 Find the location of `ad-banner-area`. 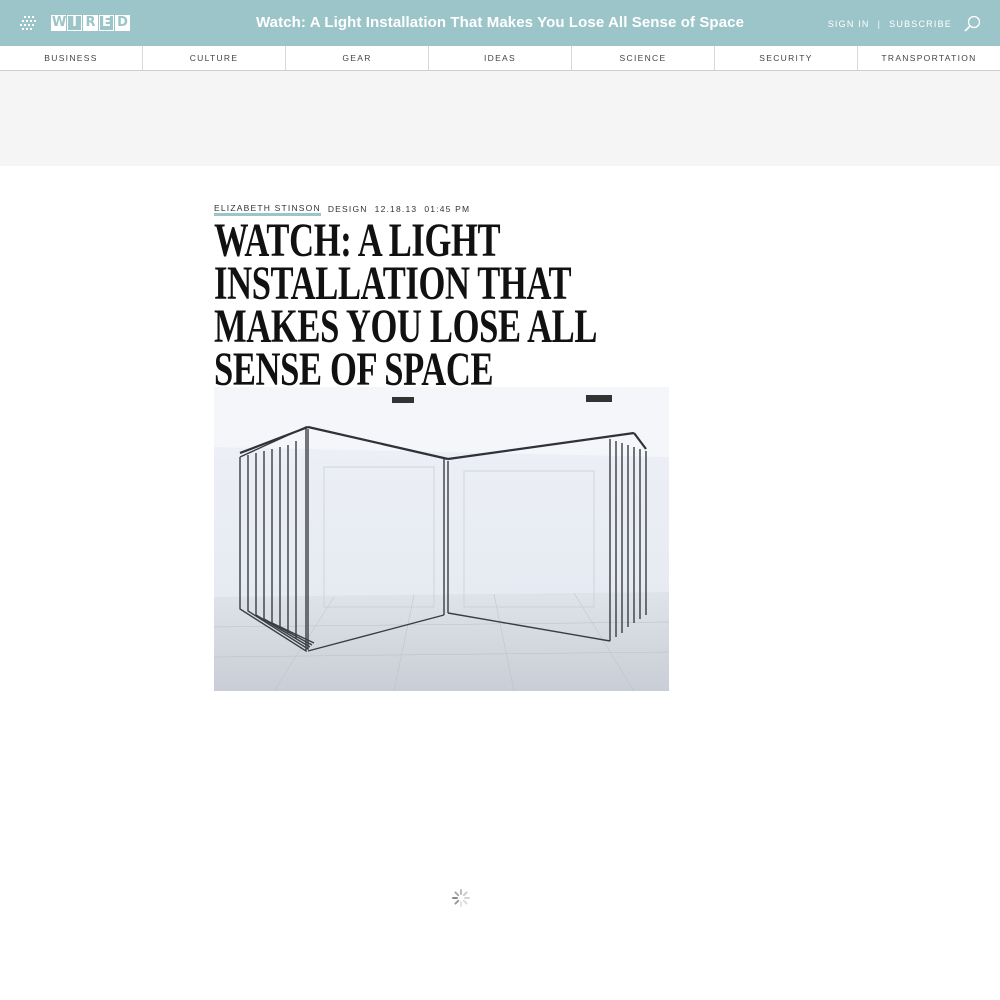

ad-banner-area is located at coordinates (500, 118).